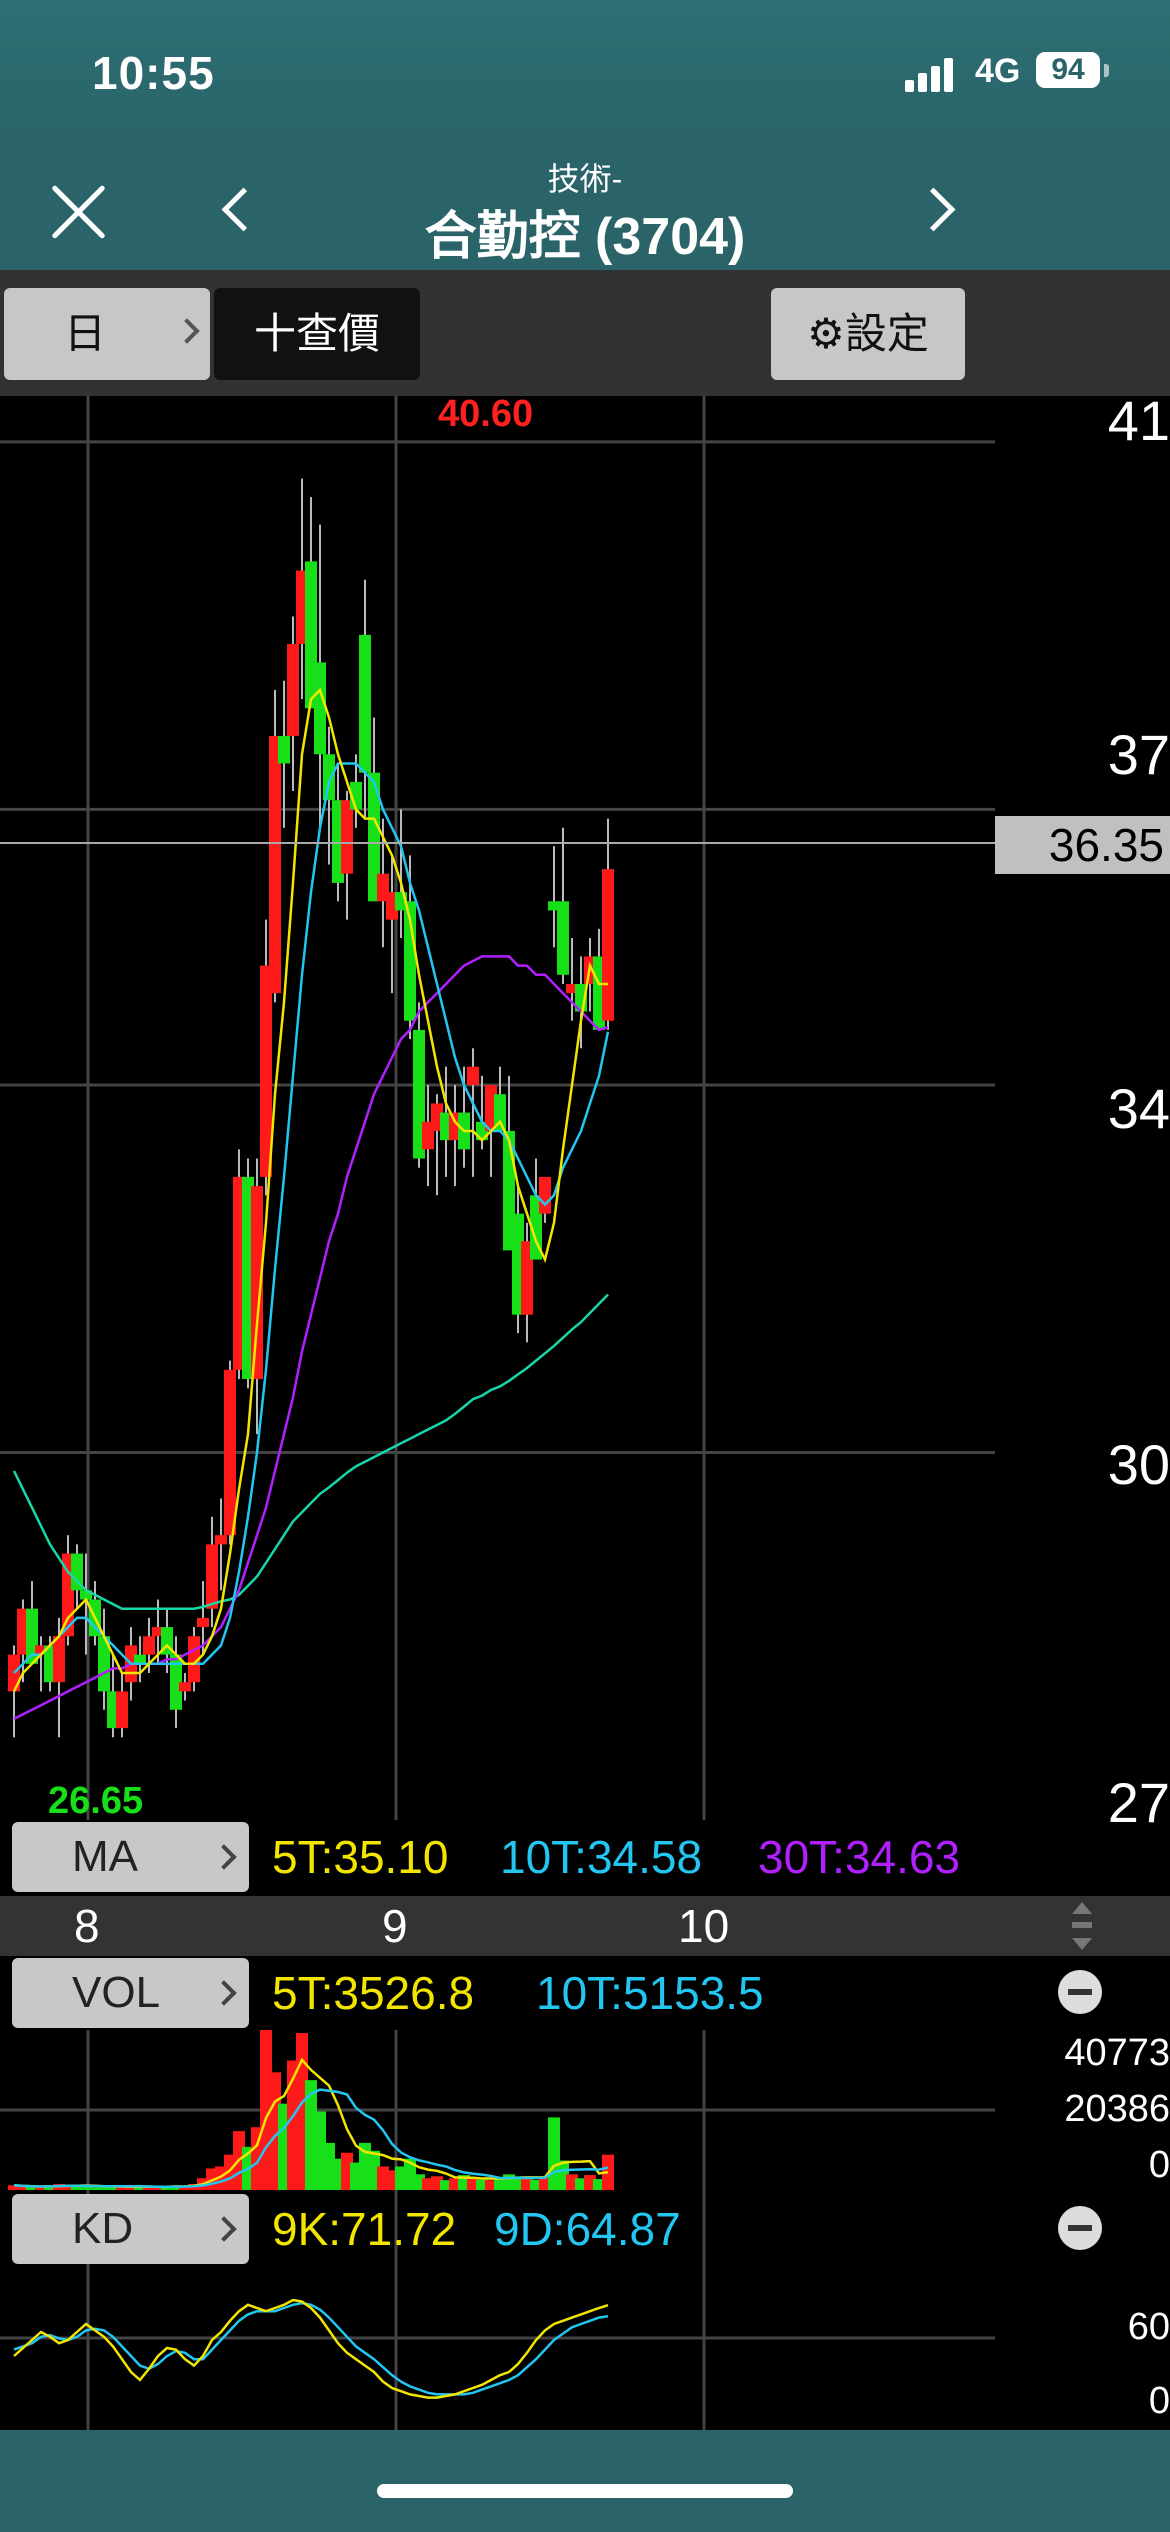  Describe the element at coordinates (1138, 754) in the screenshot. I see `price-axis-label: 37` at that location.